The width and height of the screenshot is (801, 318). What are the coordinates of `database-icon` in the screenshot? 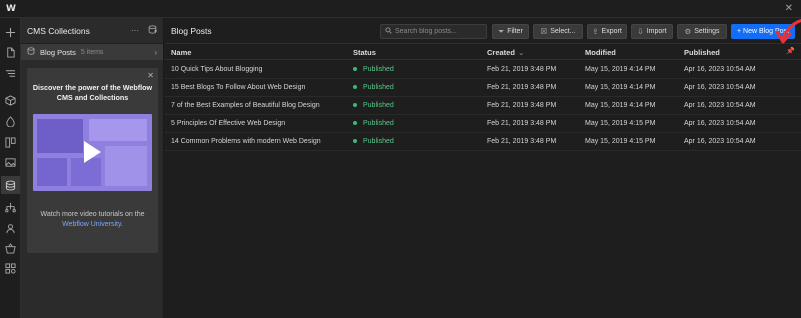 It's located at (31, 52).